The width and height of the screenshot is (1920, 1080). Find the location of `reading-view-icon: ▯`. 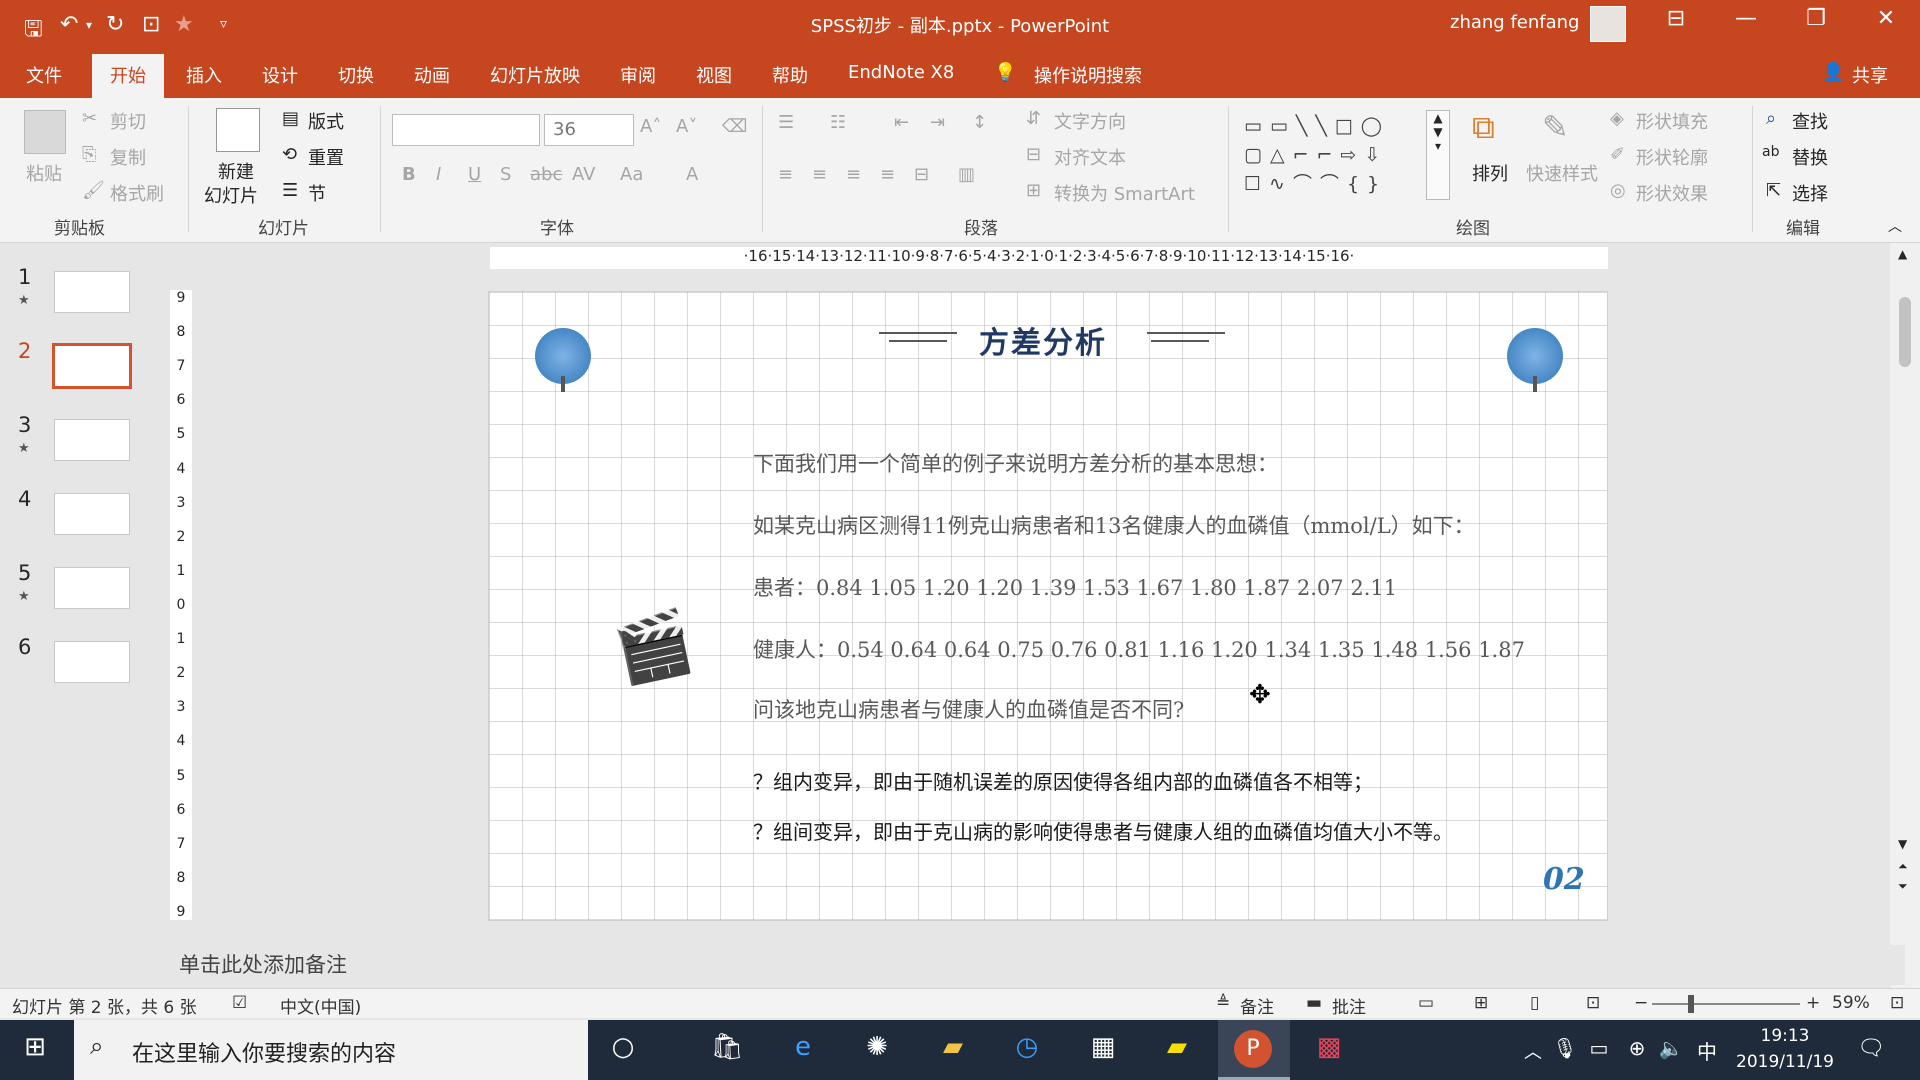

reading-view-icon: ▯ is located at coordinates (1534, 1003).